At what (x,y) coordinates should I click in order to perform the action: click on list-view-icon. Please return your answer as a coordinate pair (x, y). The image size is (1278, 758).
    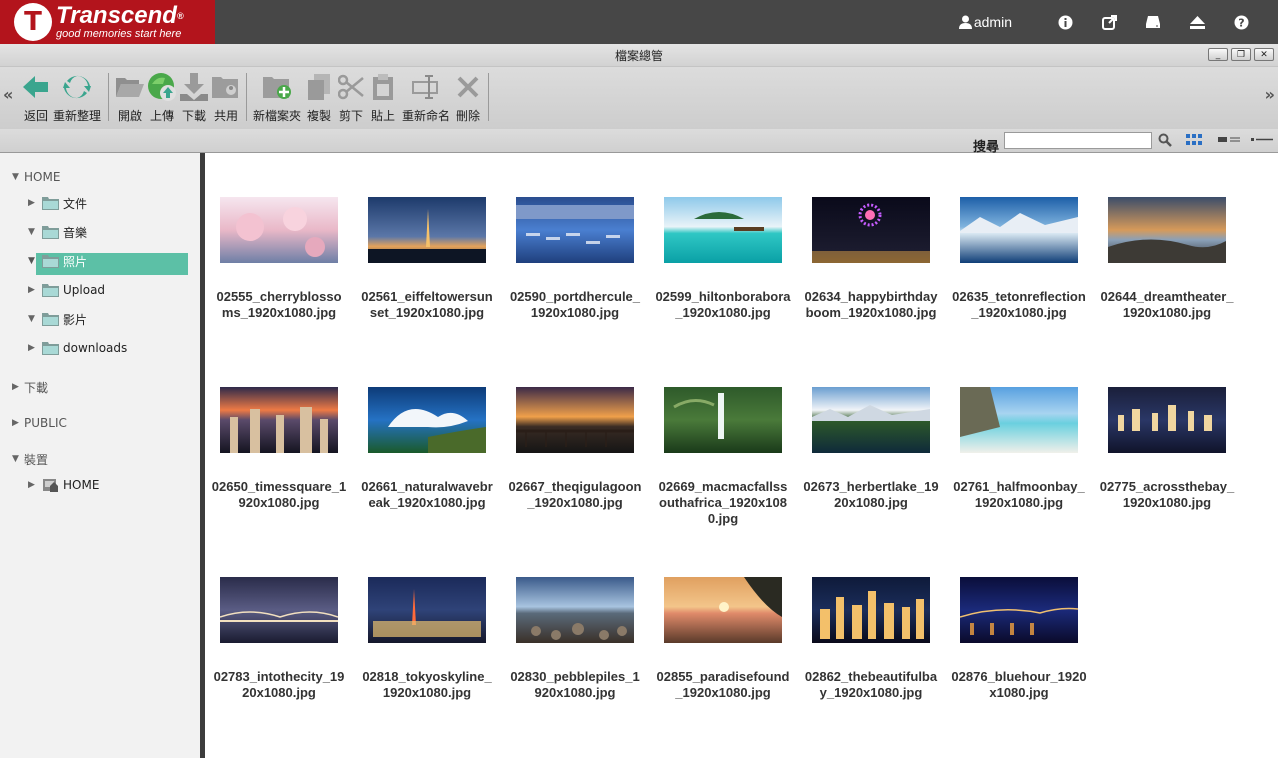
    Looking at the image, I should click on (1262, 140).